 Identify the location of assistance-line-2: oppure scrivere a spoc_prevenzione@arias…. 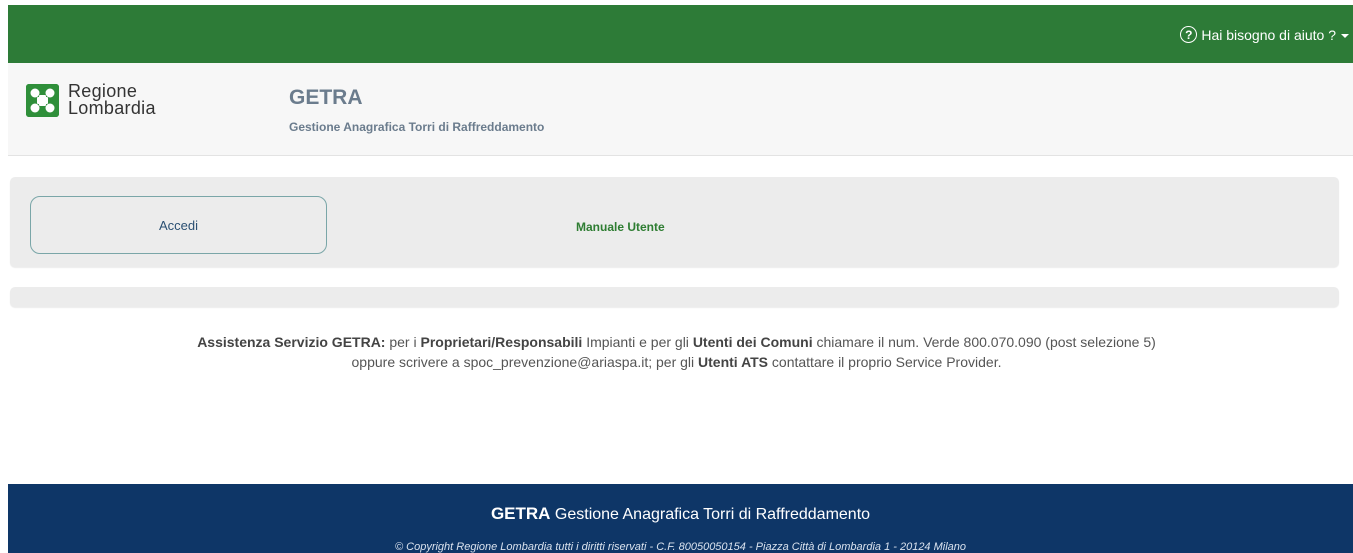
(676, 362).